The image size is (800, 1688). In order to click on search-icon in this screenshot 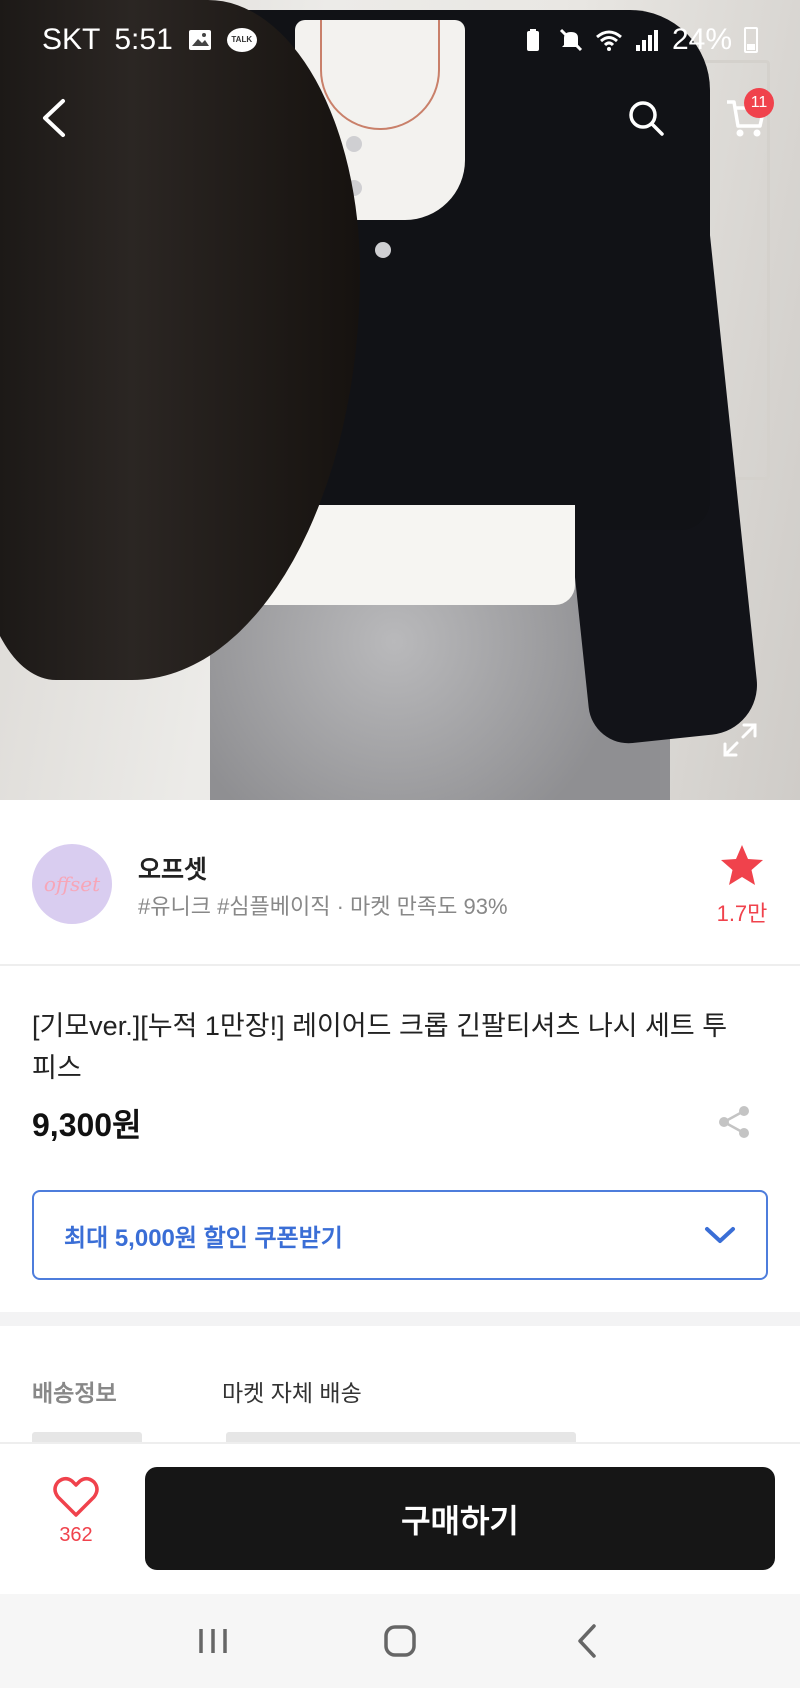, I will do `click(646, 118)`.